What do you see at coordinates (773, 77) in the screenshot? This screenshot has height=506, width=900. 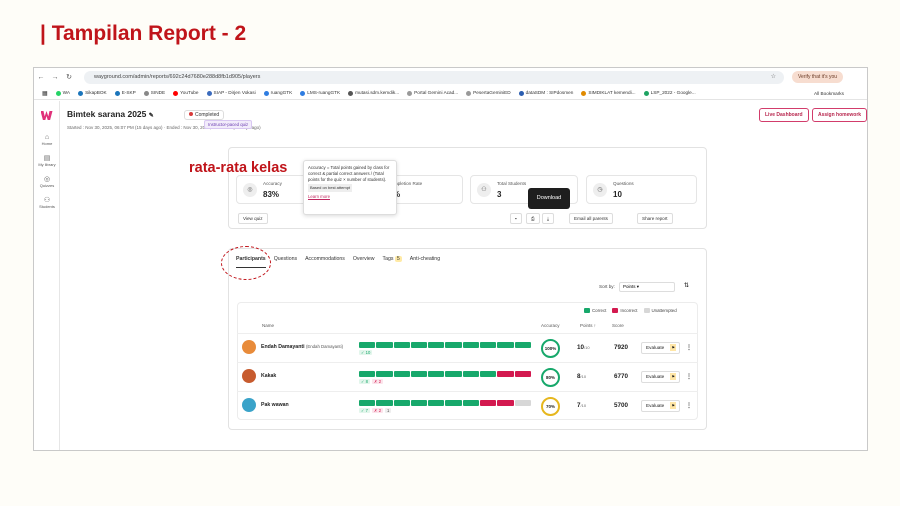 I see `star-icon: ☆` at bounding box center [773, 77].